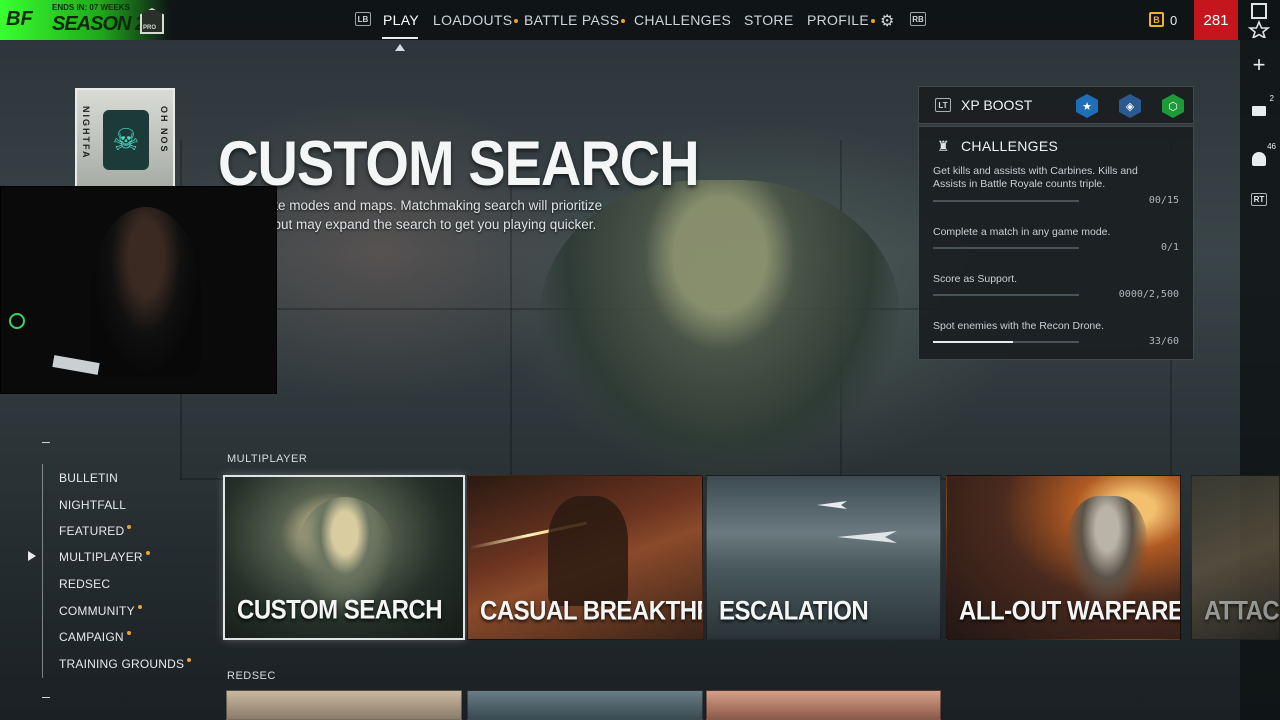 The height and width of the screenshot is (720, 1280). I want to click on xp-boost-label: XP BOOST, so click(997, 105).